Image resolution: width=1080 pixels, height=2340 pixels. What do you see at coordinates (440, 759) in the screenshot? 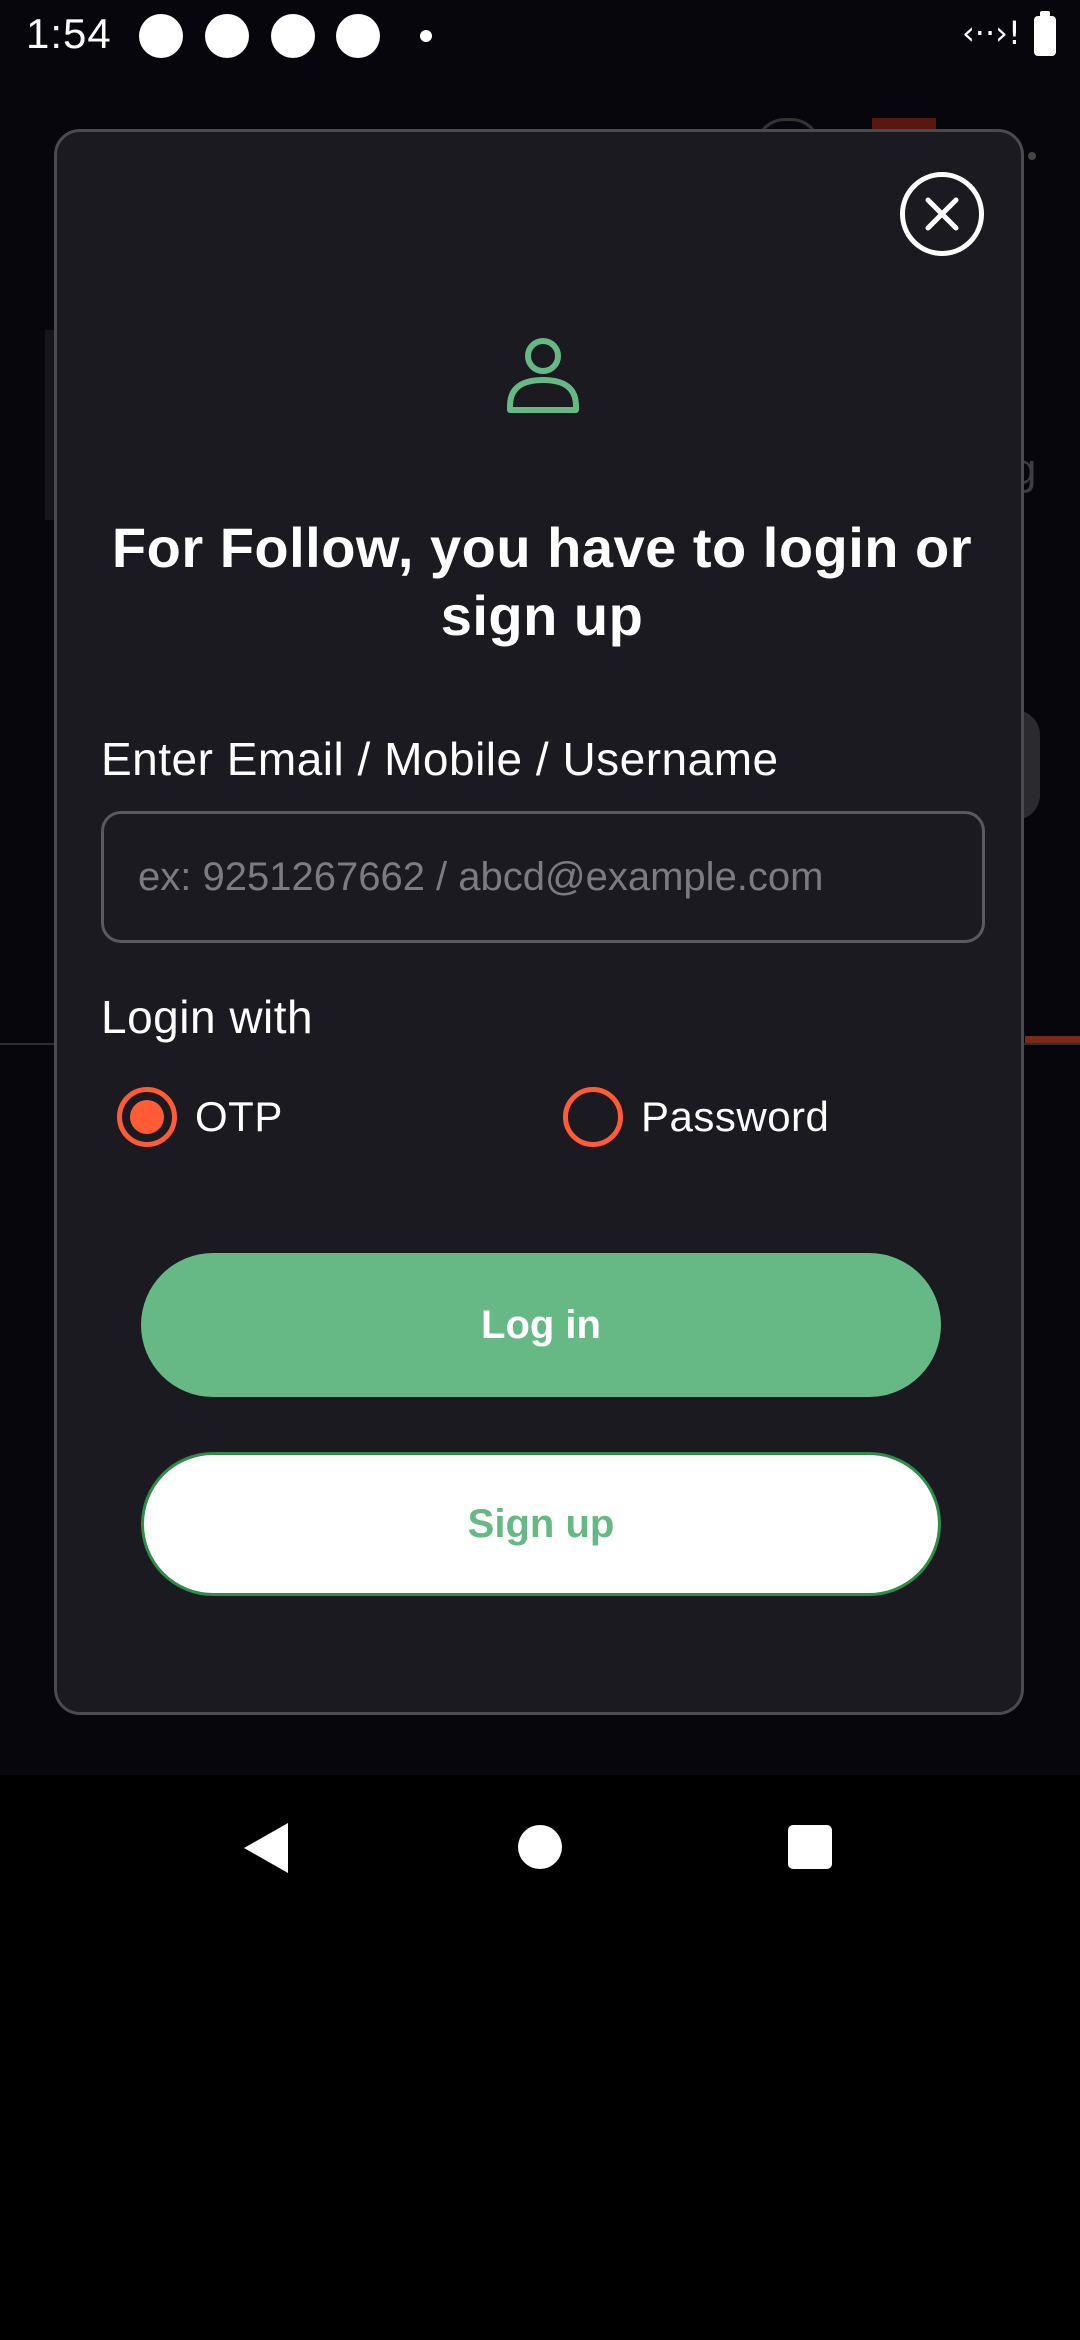
I see `identifier-label: Enter Email / Mobile / Username` at bounding box center [440, 759].